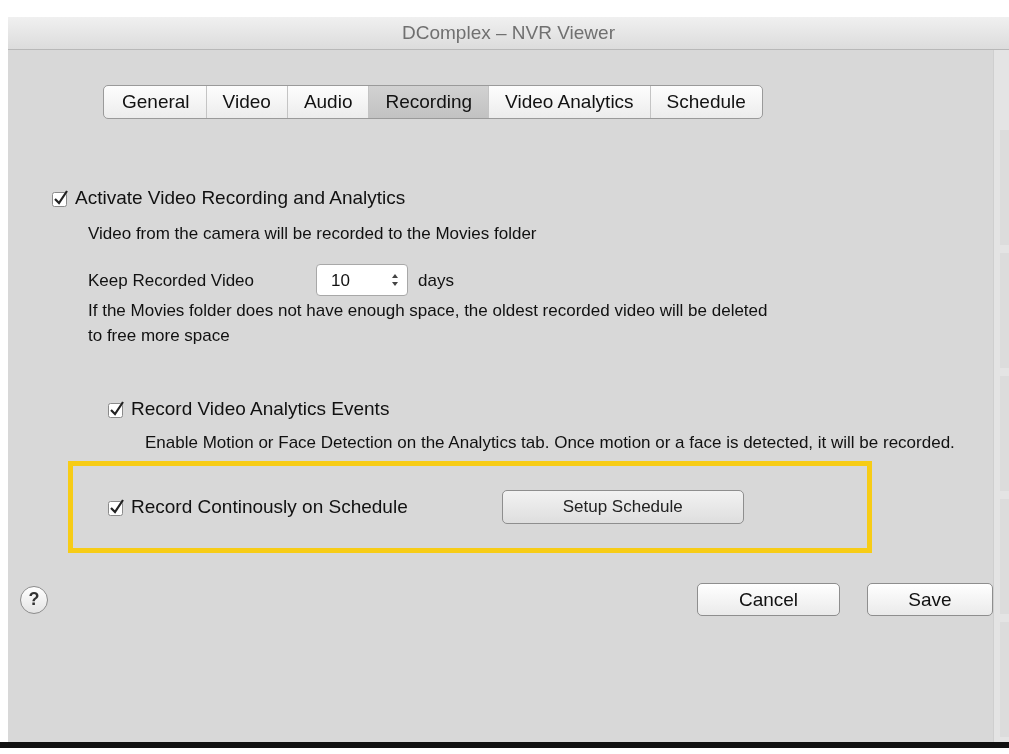 This screenshot has width=1009, height=754. What do you see at coordinates (362, 280) in the screenshot?
I see `days-stepper-field: 10` at bounding box center [362, 280].